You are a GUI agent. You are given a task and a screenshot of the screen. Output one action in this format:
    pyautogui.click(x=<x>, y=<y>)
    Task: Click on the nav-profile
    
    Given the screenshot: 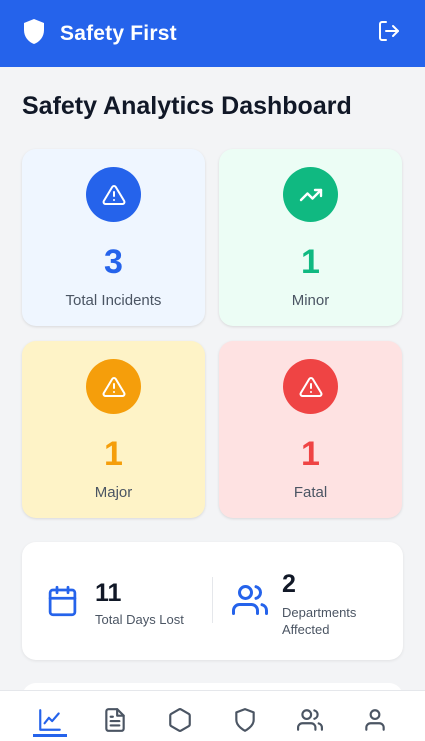 What is the action you would take?
    pyautogui.click(x=375, y=722)
    